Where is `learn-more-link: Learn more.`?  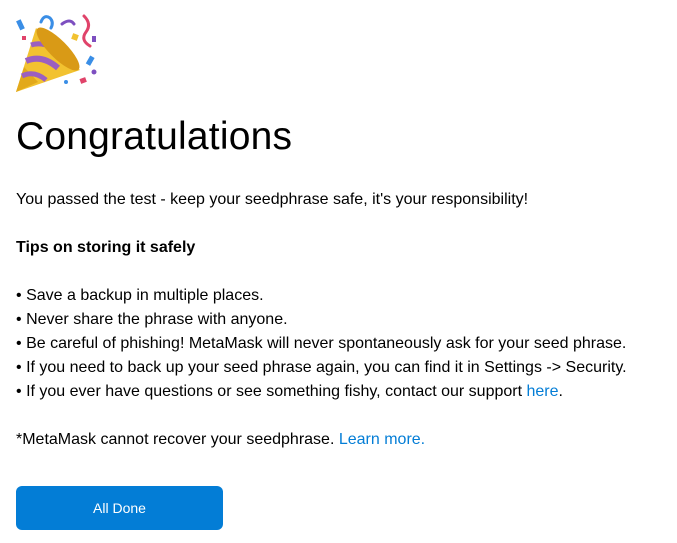 learn-more-link: Learn more. is located at coordinates (382, 439).